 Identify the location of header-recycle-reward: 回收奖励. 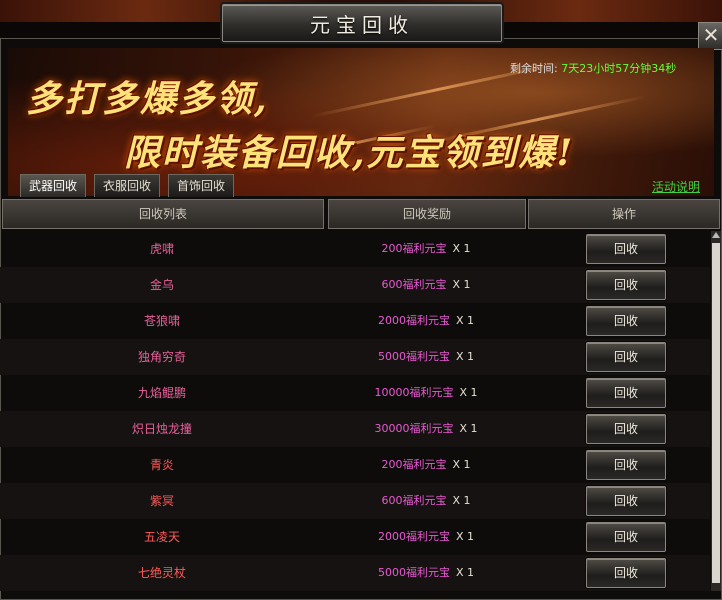
(427, 214).